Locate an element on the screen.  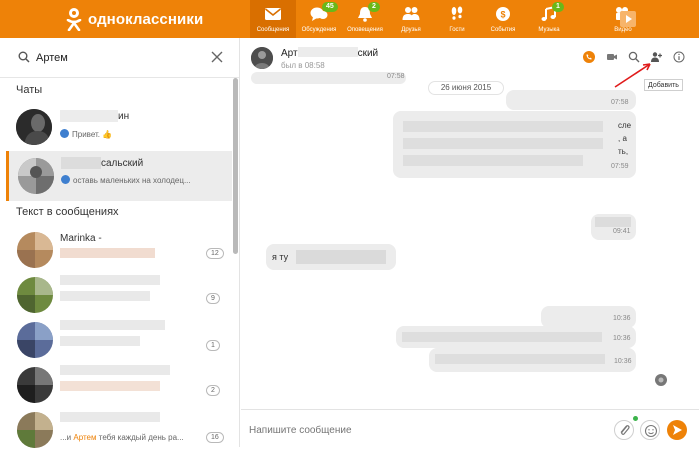
logo: одноклассники is located at coordinates (135, 19).